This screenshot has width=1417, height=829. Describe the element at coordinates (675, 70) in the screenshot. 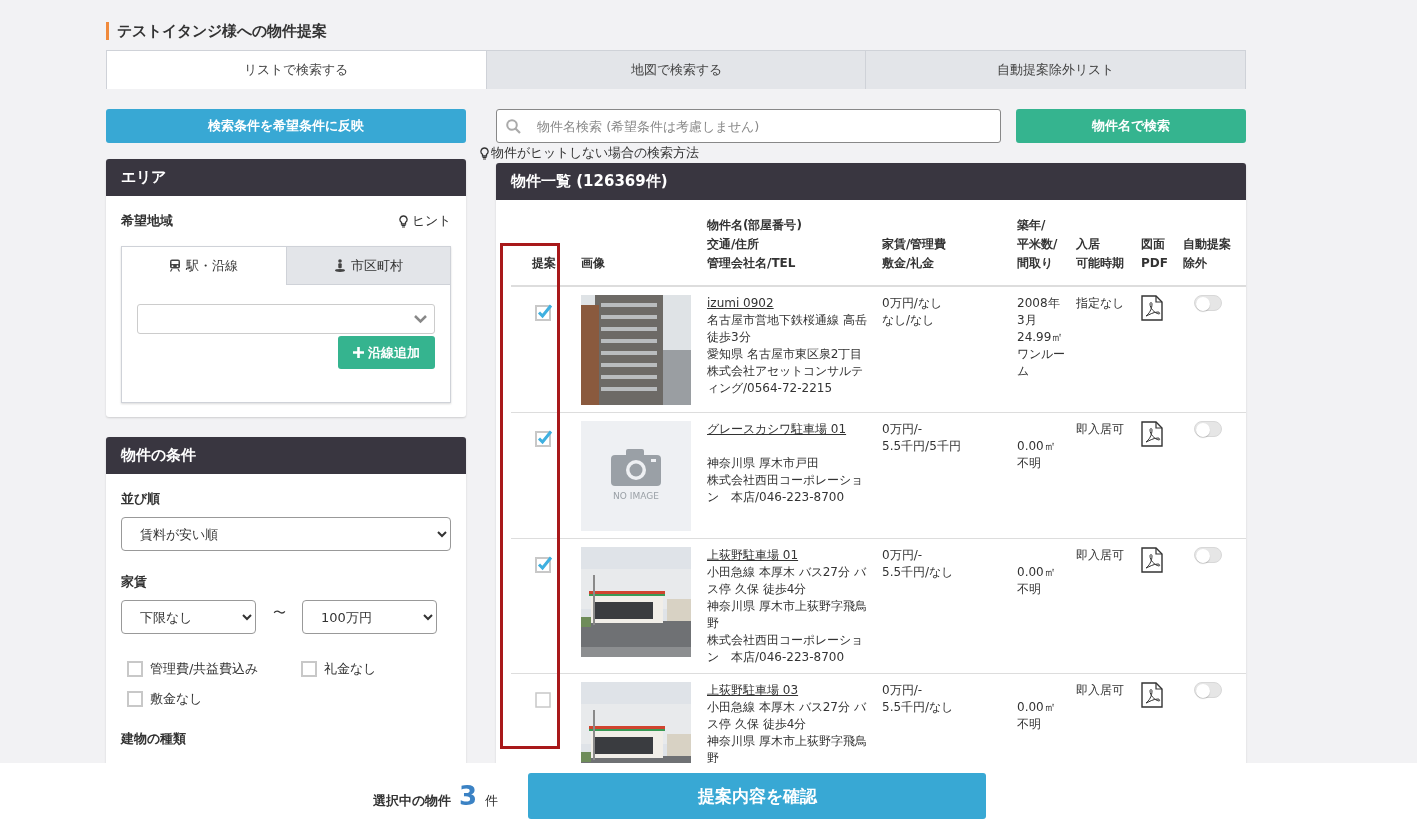

I see `tab: 地図で検索する` at that location.